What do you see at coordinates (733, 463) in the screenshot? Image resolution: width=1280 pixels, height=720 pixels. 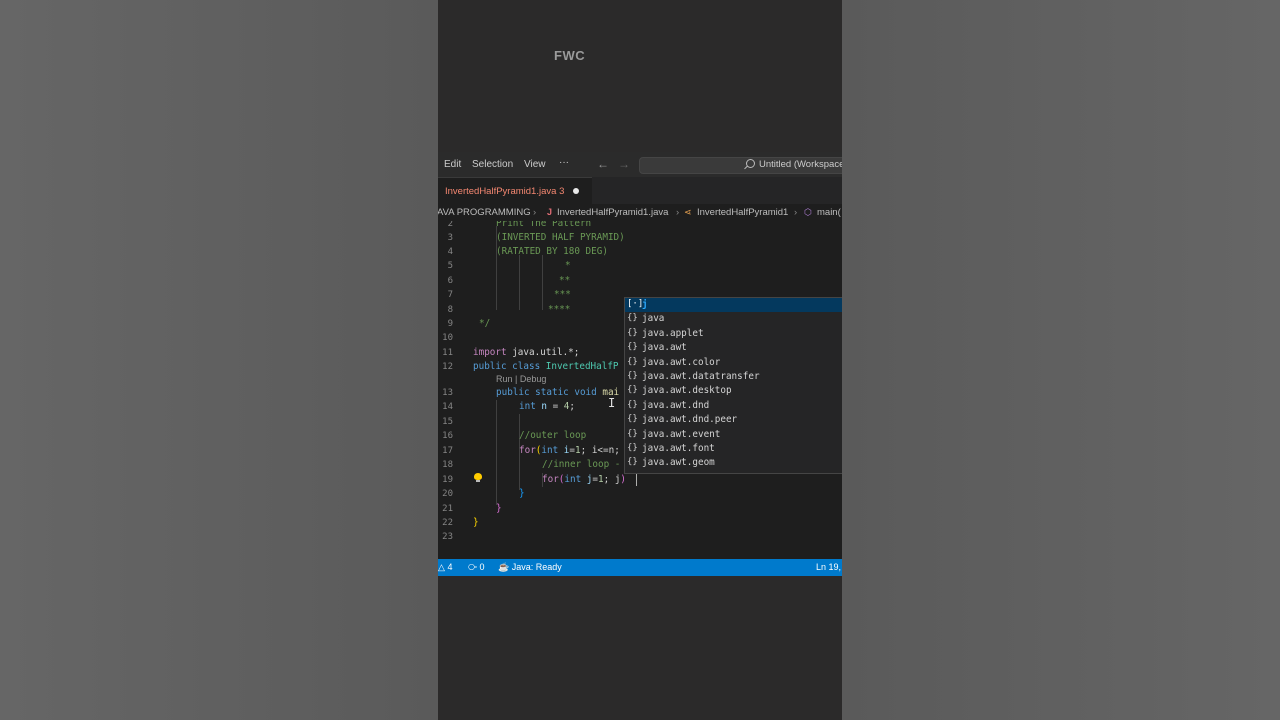 I see `suggestion-item: {} java.awt.geom` at bounding box center [733, 463].